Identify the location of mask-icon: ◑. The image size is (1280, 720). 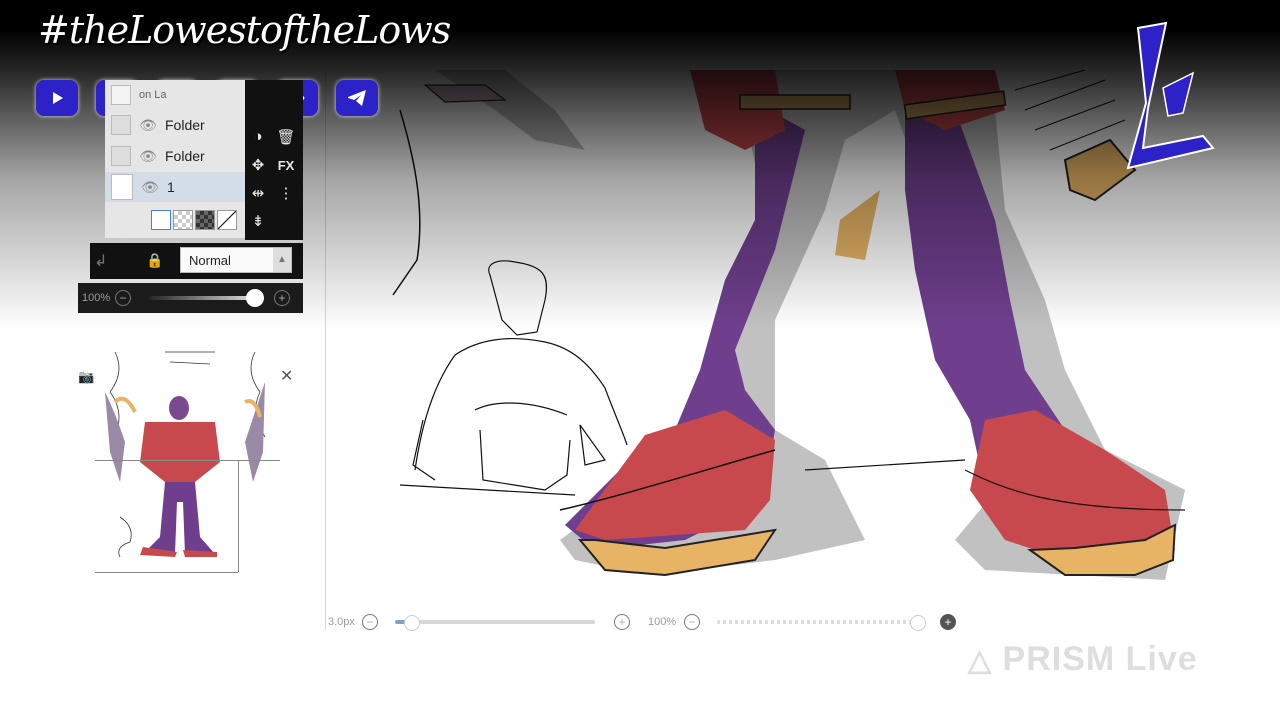
(258, 136).